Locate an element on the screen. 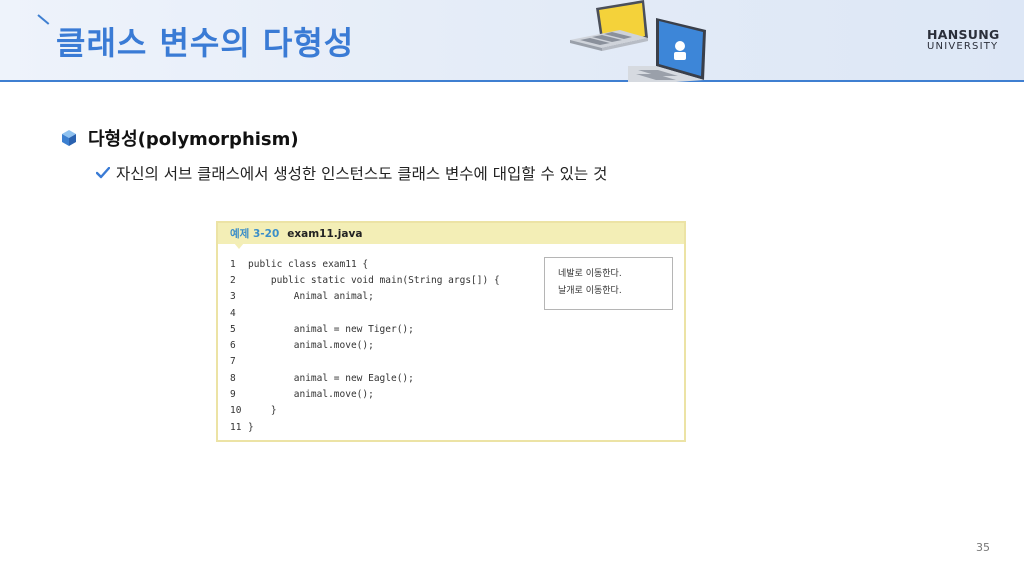  line-number: 10 is located at coordinates (236, 411).